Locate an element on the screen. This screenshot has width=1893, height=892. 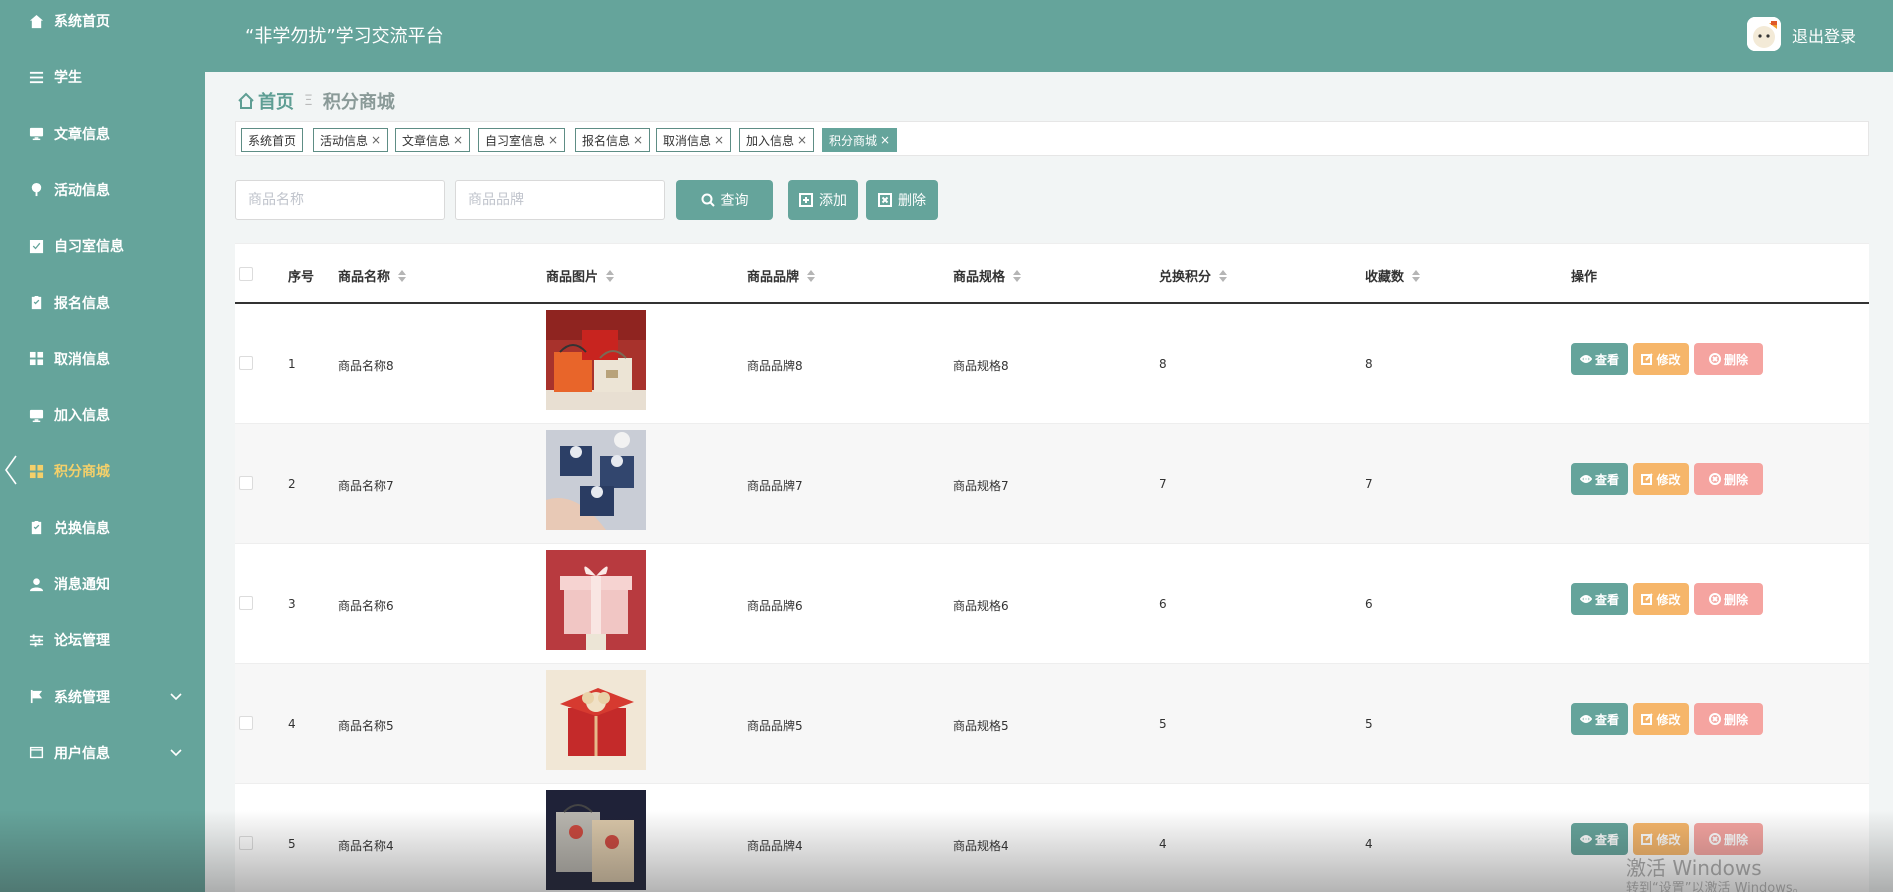
tag-6: 取消信息 × is located at coordinates (694, 140).